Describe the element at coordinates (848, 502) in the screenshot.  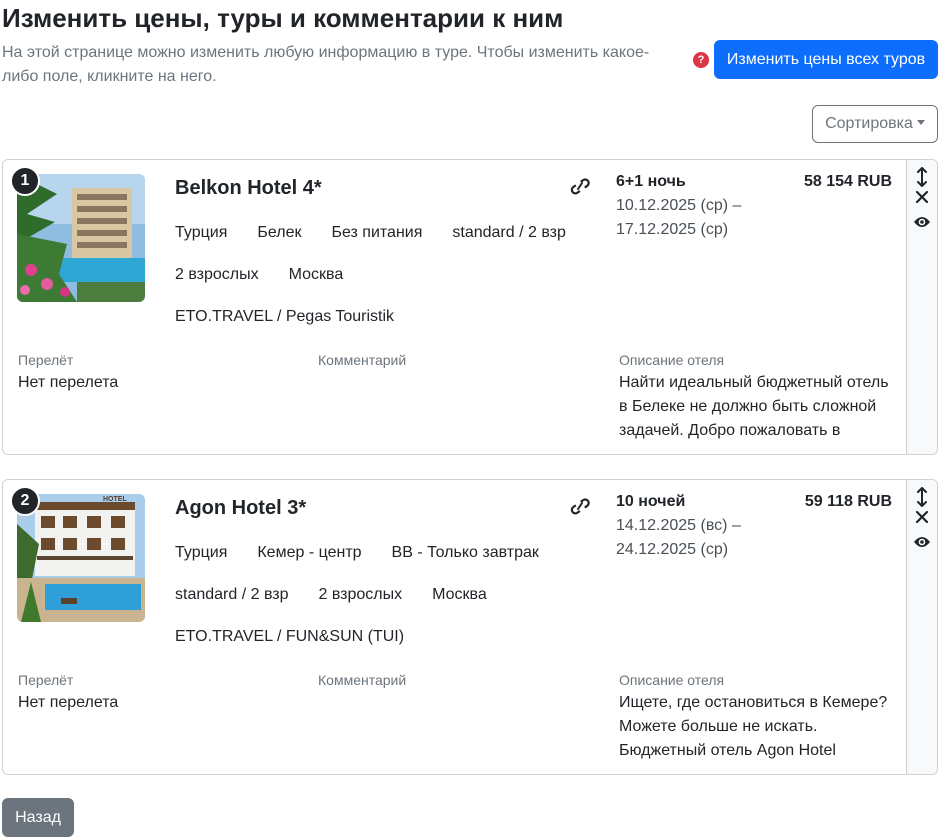
I see `tour-price: 59 118 RUB` at that location.